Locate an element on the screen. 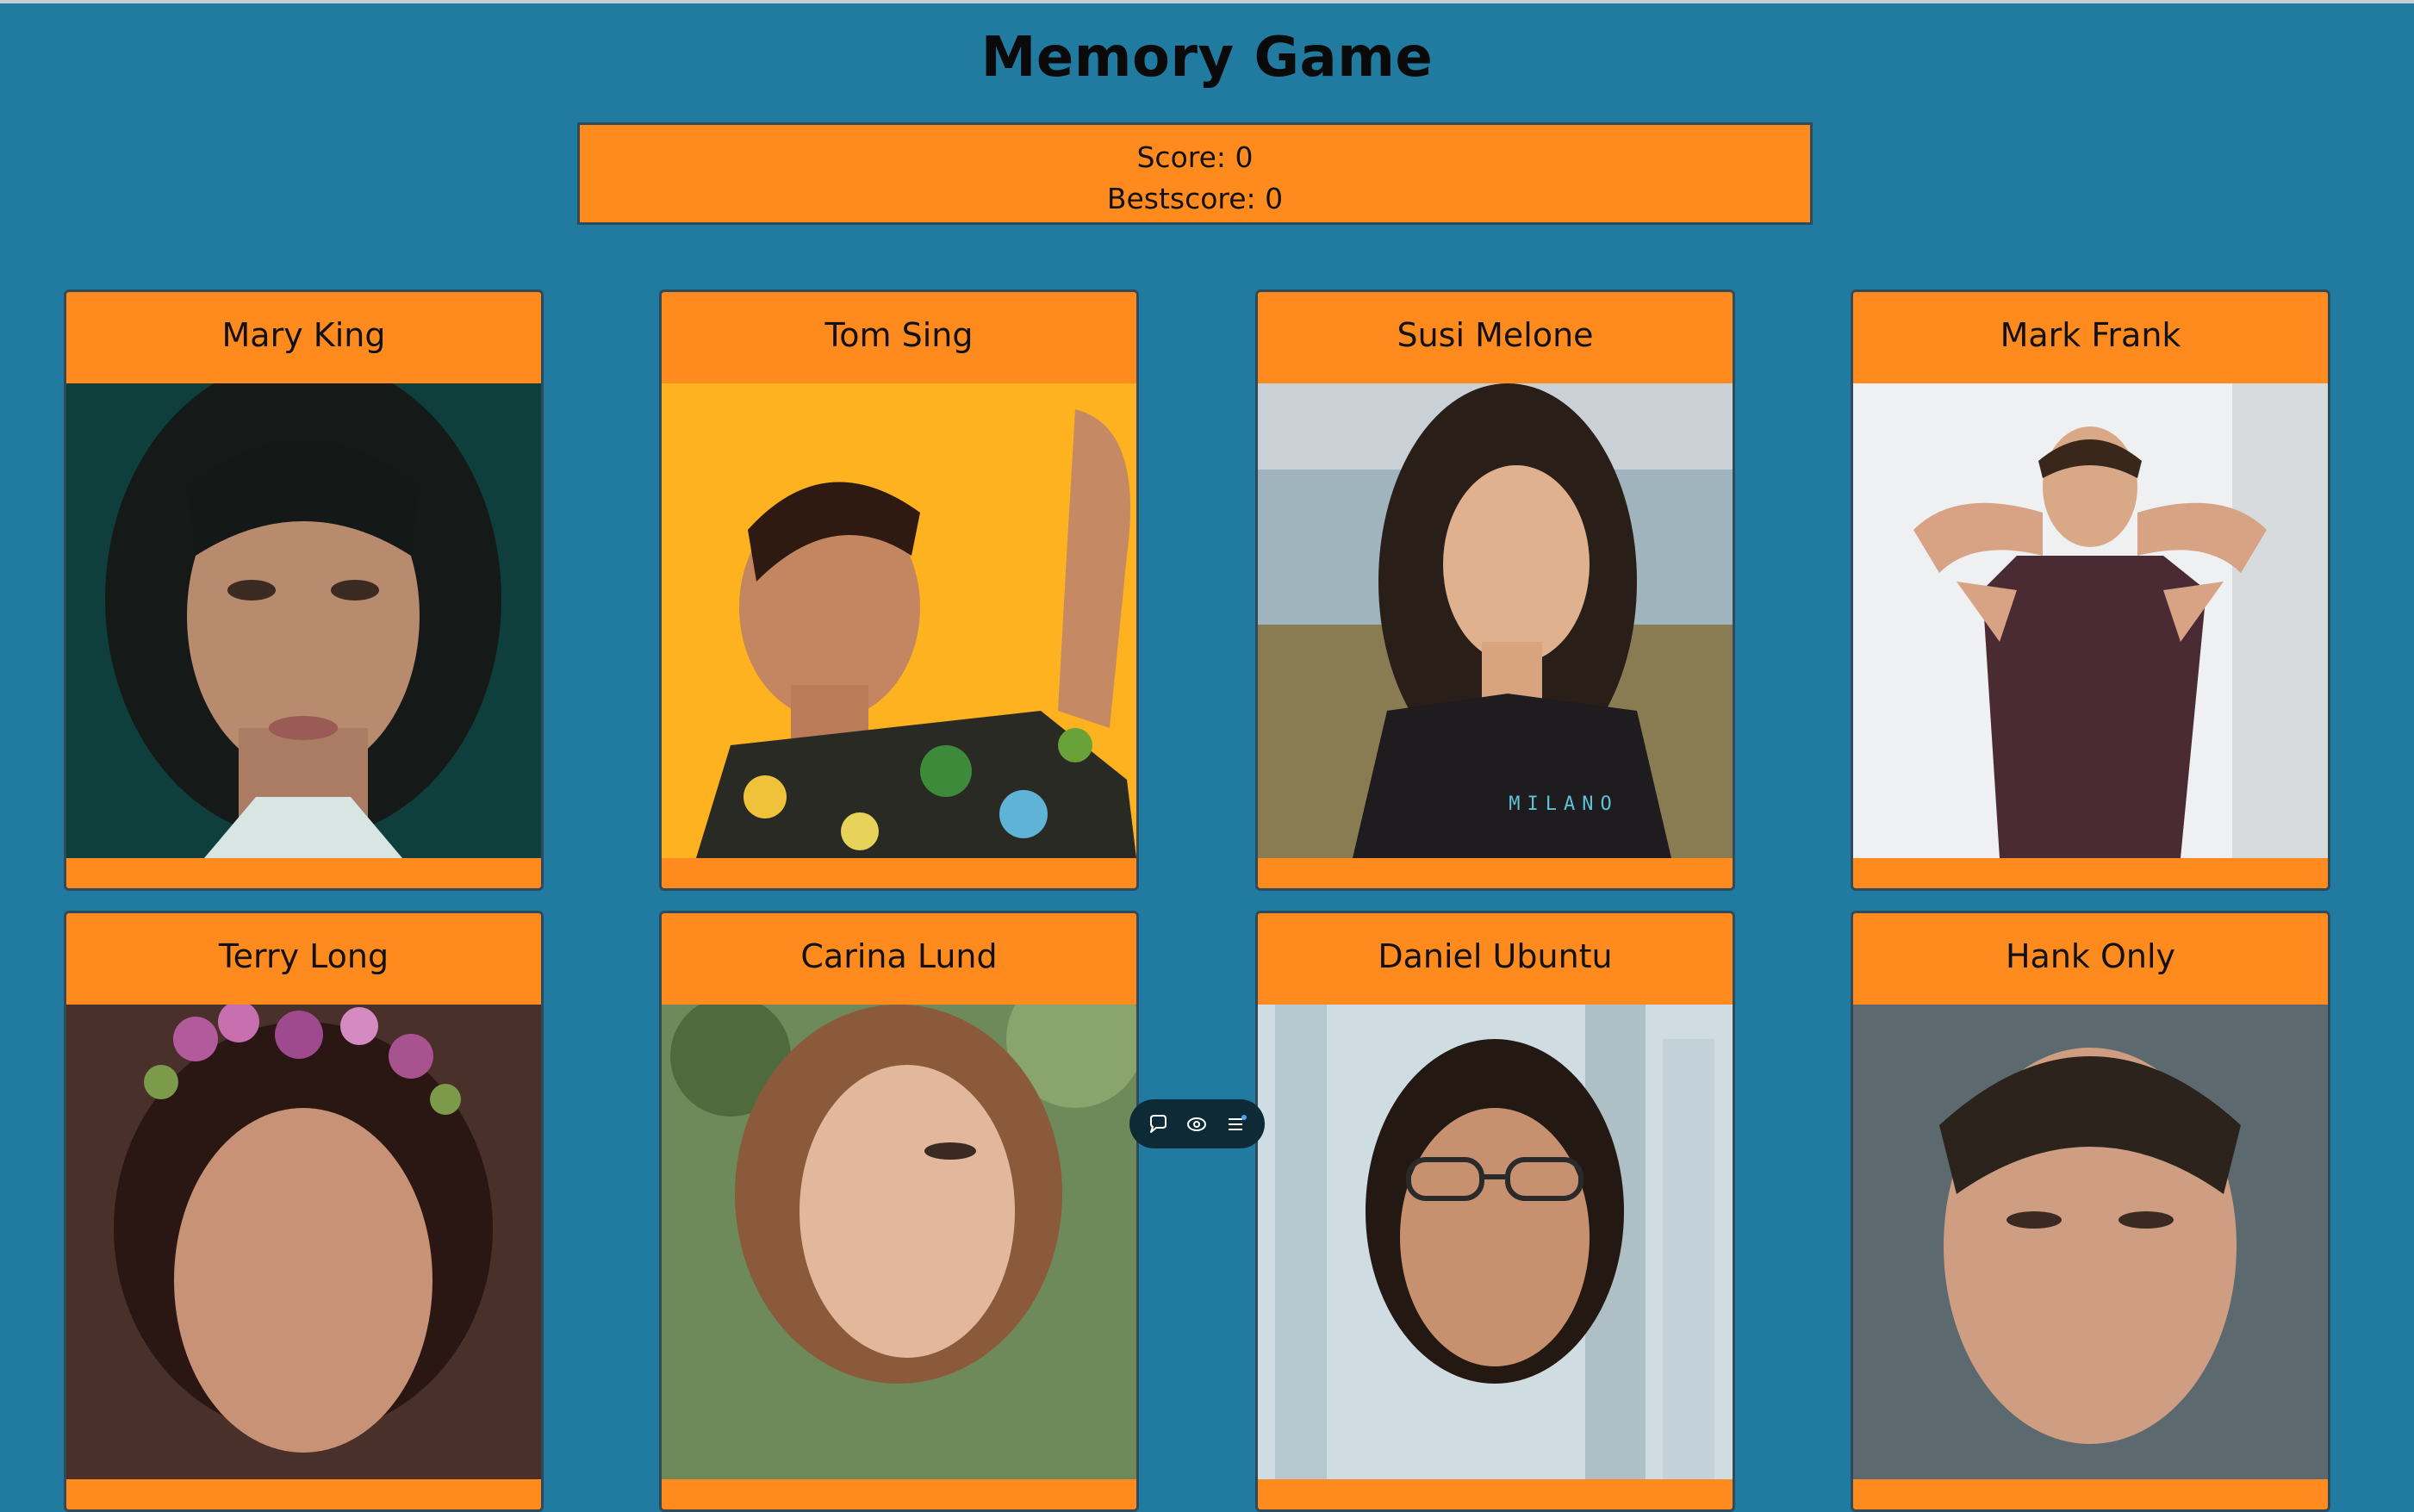 The height and width of the screenshot is (1512, 2414). top-border is located at coordinates (1207, 2).